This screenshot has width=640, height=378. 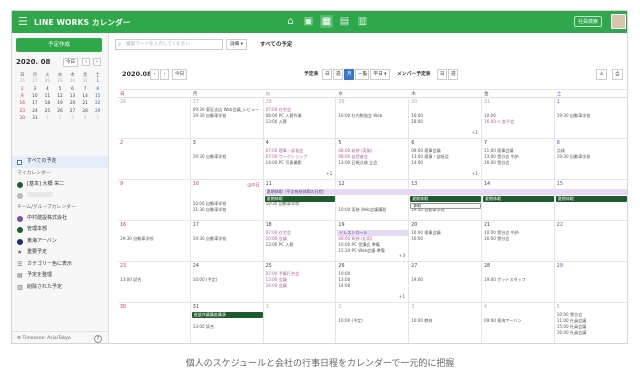 What do you see at coordinates (518, 118) in the screenshot?
I see `day-cell: 31 10:00 16:00 ⊙ 女子会` at bounding box center [518, 118].